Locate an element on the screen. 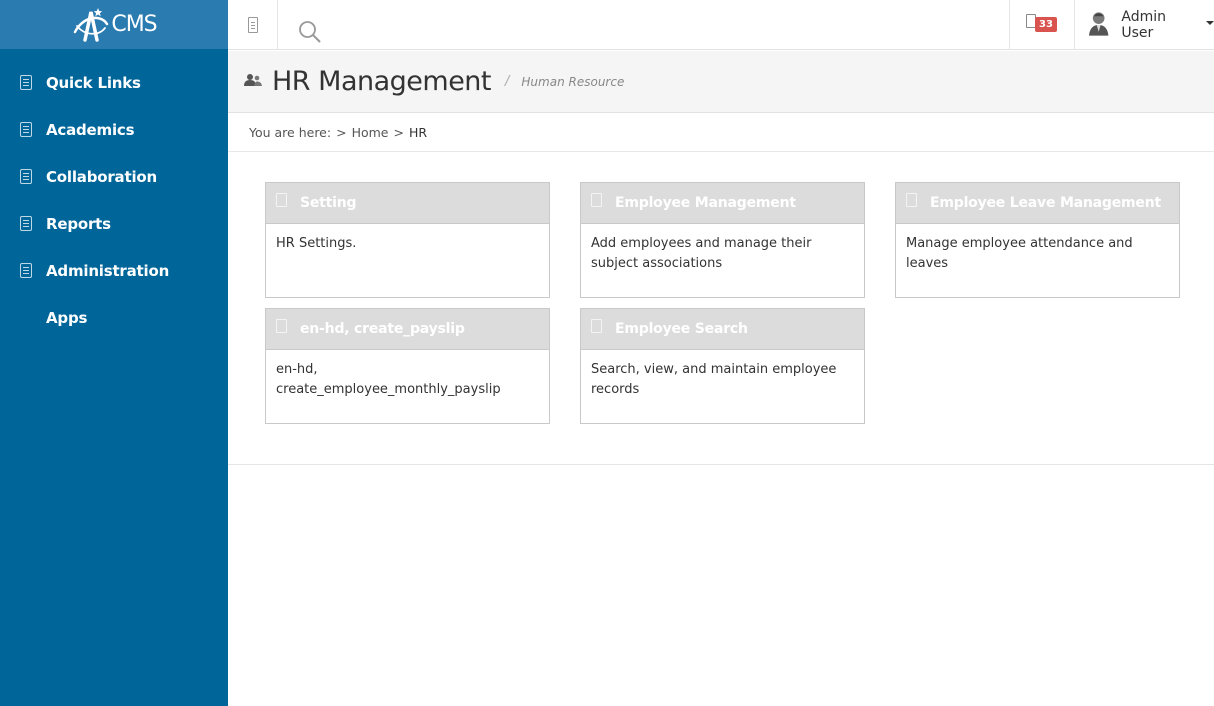 This screenshot has height=706, width=1214. sidebar-item-academics: Academics is located at coordinates (114, 129).